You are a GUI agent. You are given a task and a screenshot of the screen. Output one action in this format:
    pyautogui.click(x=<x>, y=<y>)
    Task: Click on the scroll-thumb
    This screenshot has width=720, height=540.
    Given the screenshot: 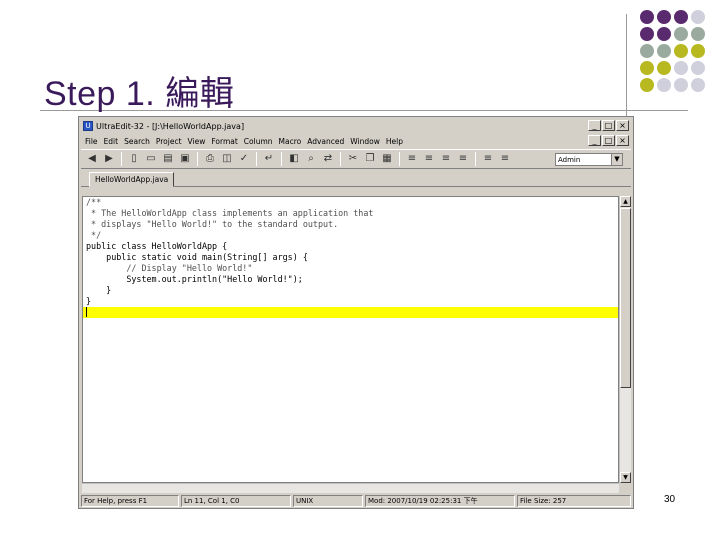 What is the action you would take?
    pyautogui.click(x=625, y=298)
    